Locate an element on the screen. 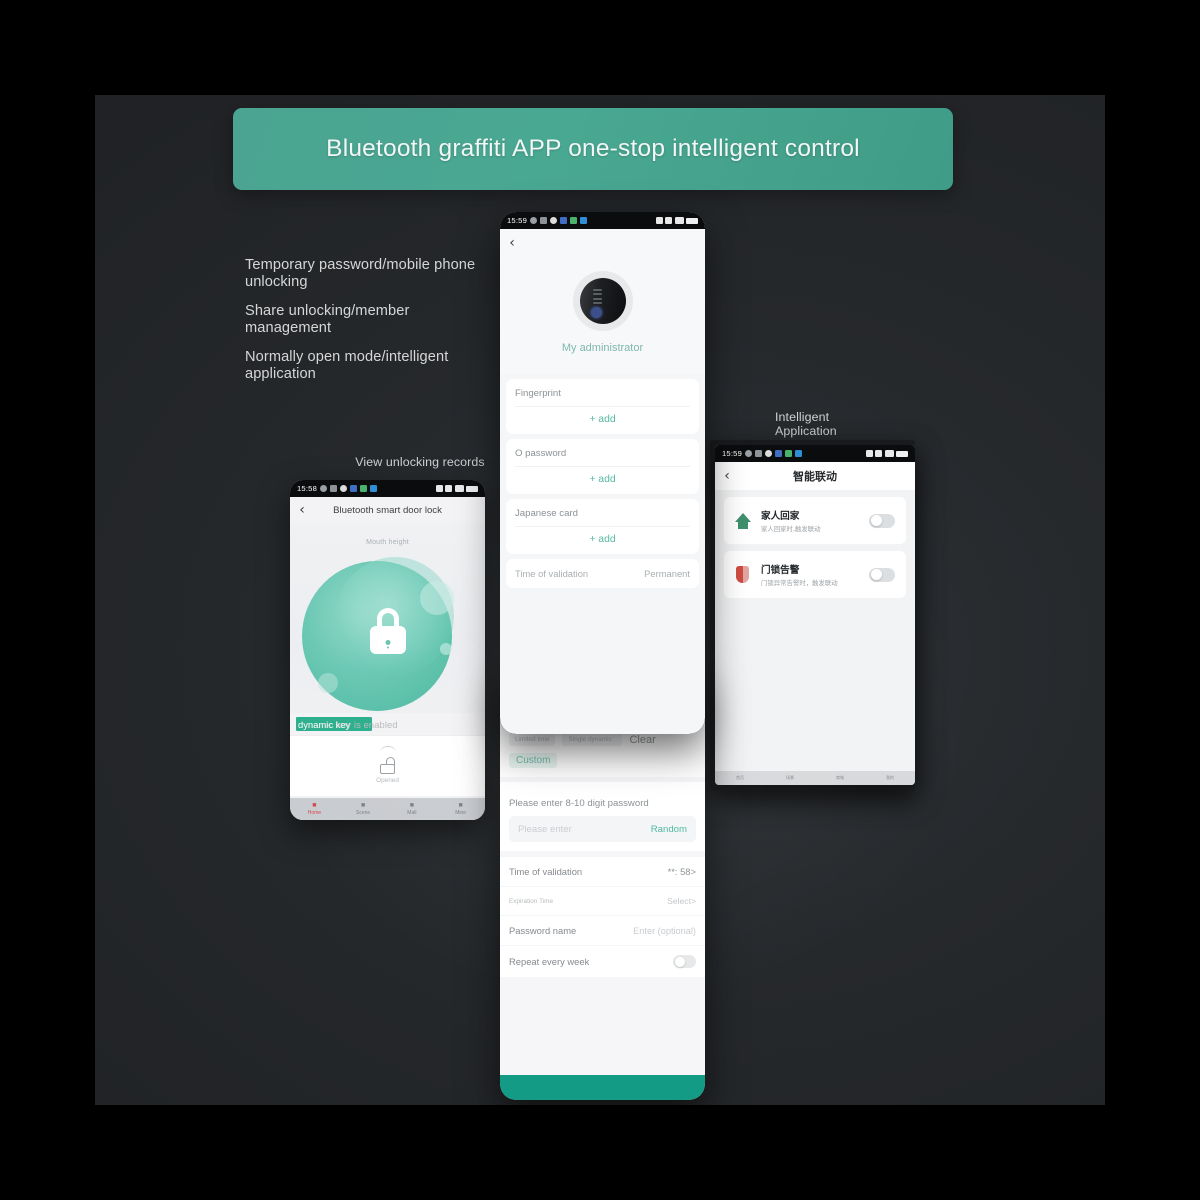  tab-label: Mine is located at coordinates (461, 812).